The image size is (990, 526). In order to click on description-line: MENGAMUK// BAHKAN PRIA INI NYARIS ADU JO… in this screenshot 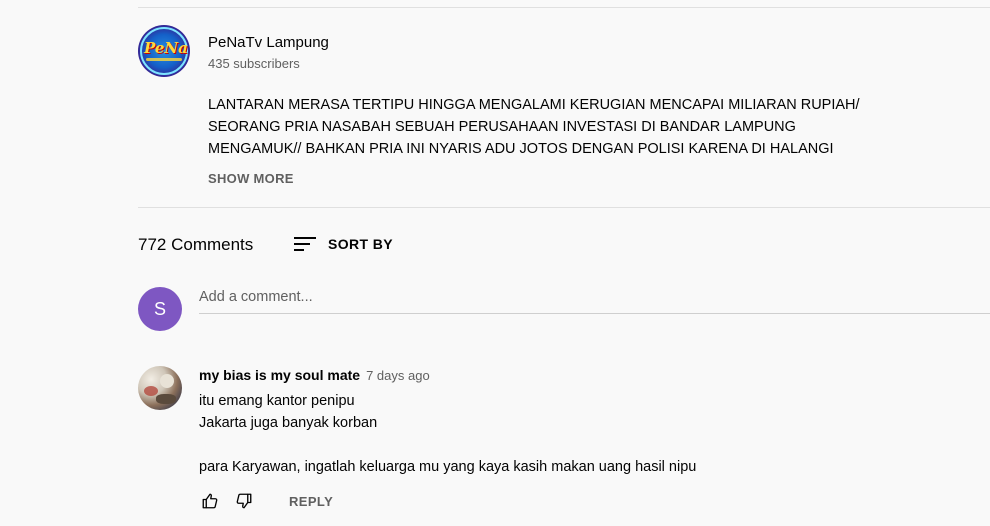, I will do `click(521, 149)`.